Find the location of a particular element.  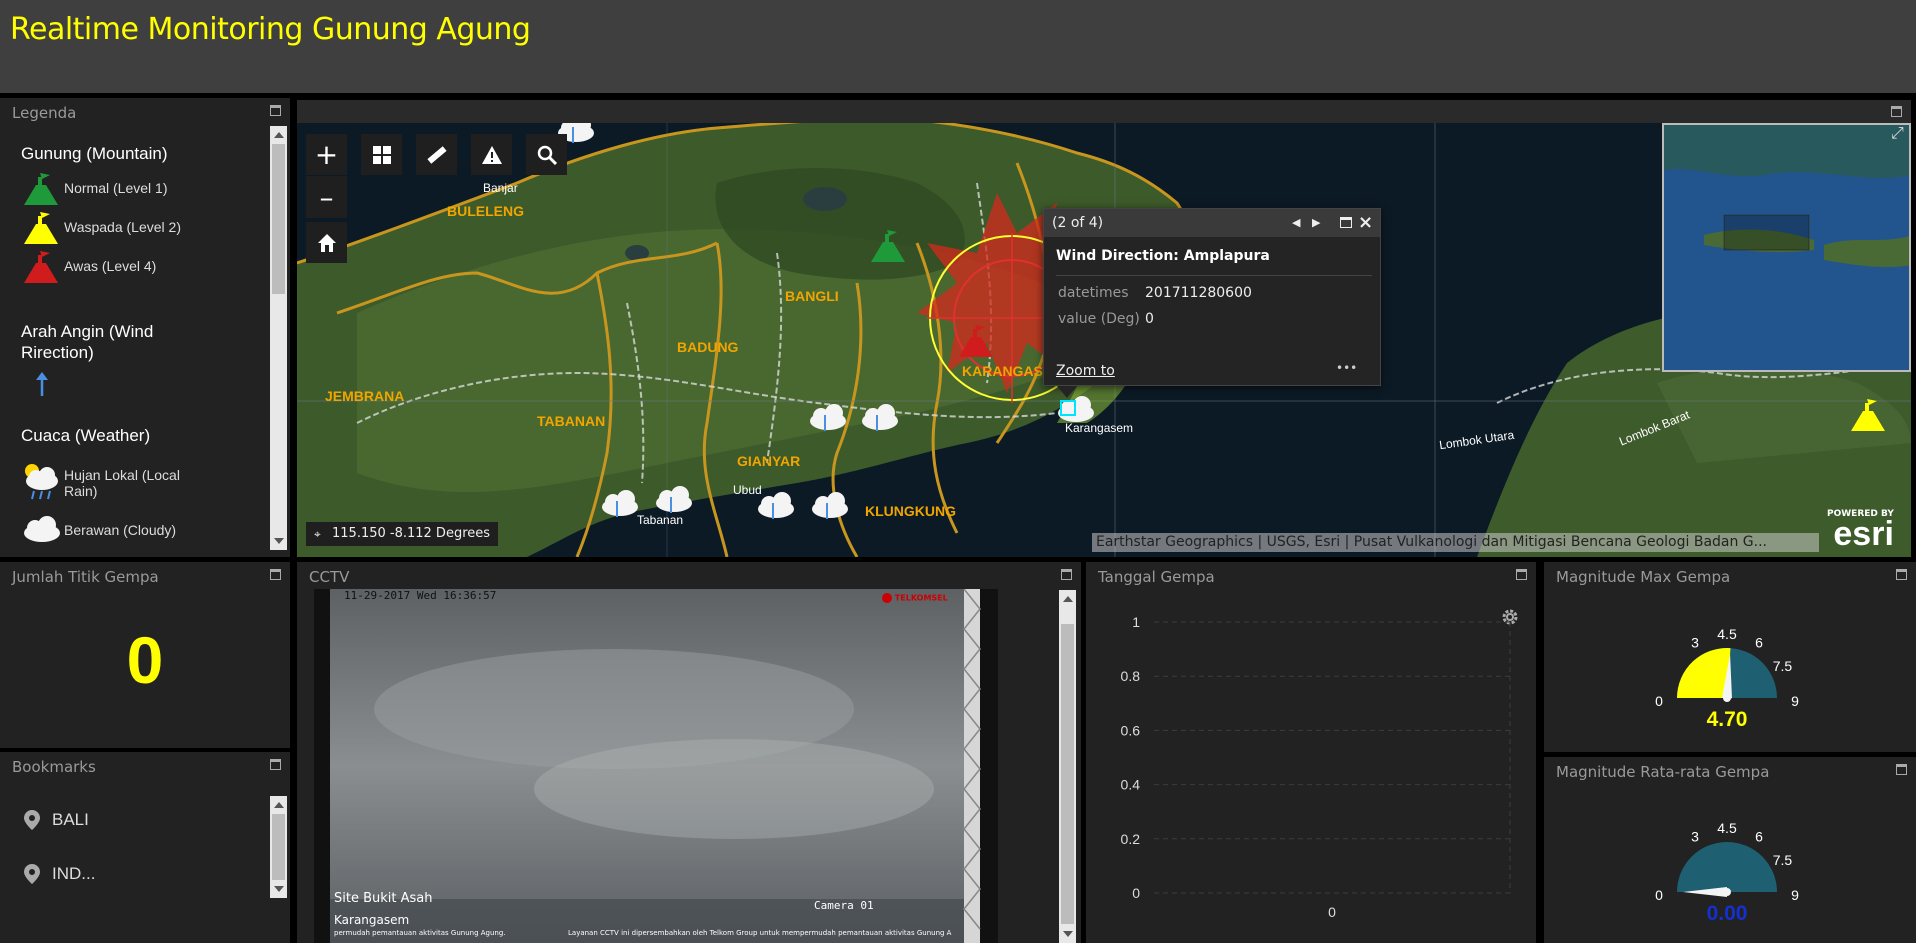

earthquake-date-panel: Tanggal Gempa 1 0.8 0.6 0.4 0.2 0 0 is located at coordinates (1311, 752).